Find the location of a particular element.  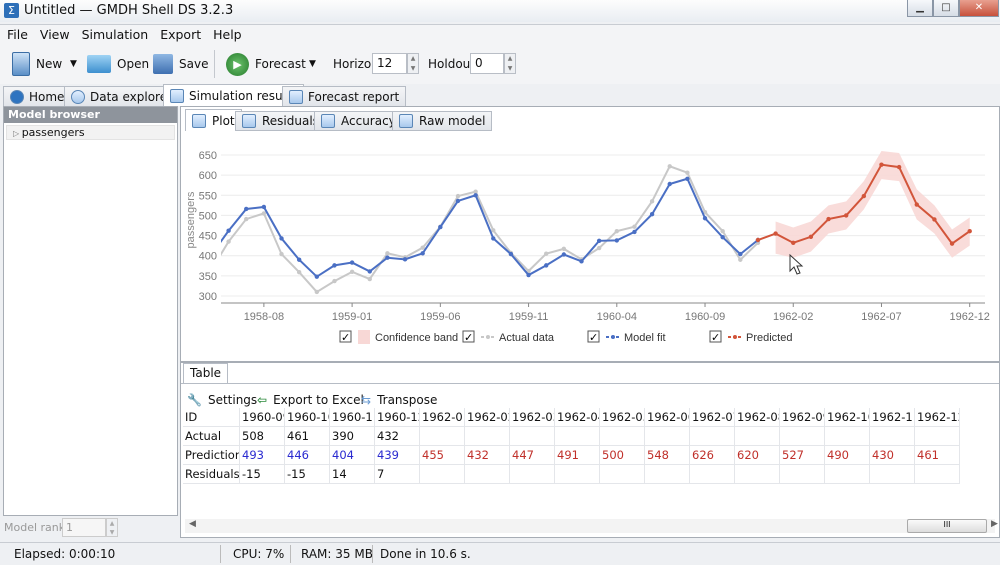

row-label: Residuals is located at coordinates (211, 474).